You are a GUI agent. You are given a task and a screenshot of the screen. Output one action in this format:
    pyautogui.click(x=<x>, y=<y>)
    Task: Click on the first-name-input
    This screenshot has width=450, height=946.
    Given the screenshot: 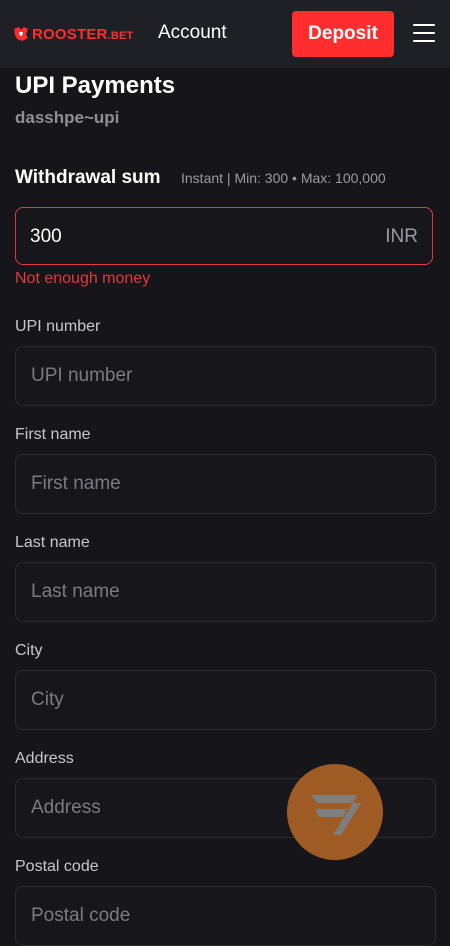 What is the action you would take?
    pyautogui.click(x=225, y=484)
    